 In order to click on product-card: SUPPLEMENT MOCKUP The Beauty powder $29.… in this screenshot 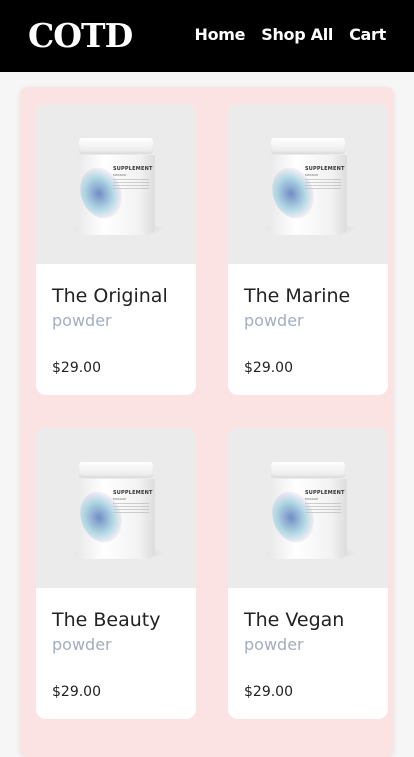, I will do `click(116, 573)`.